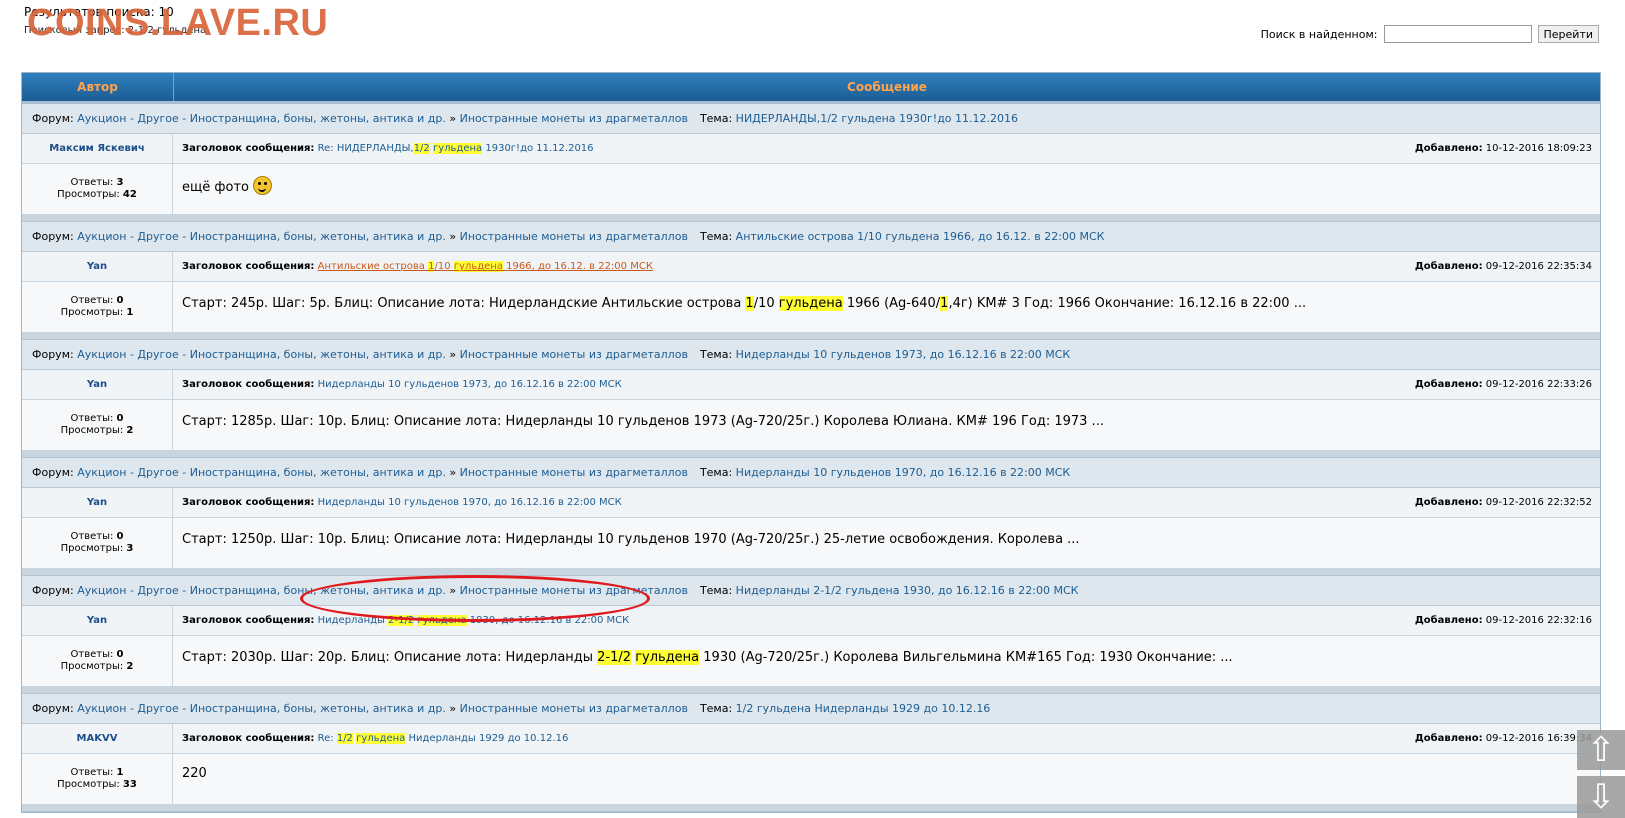  Describe the element at coordinates (120, 182) in the screenshot. I see `replies-count: 3` at that location.